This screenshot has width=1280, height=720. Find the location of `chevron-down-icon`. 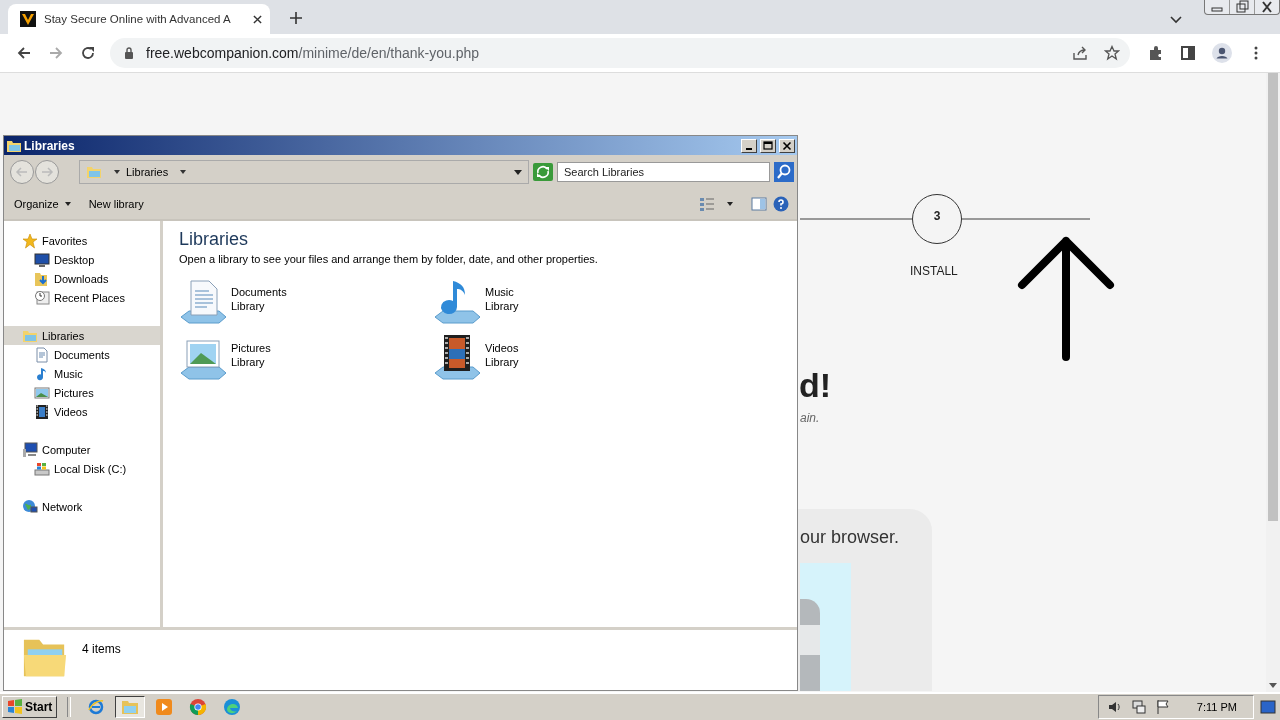

chevron-down-icon is located at coordinates (1176, 20).